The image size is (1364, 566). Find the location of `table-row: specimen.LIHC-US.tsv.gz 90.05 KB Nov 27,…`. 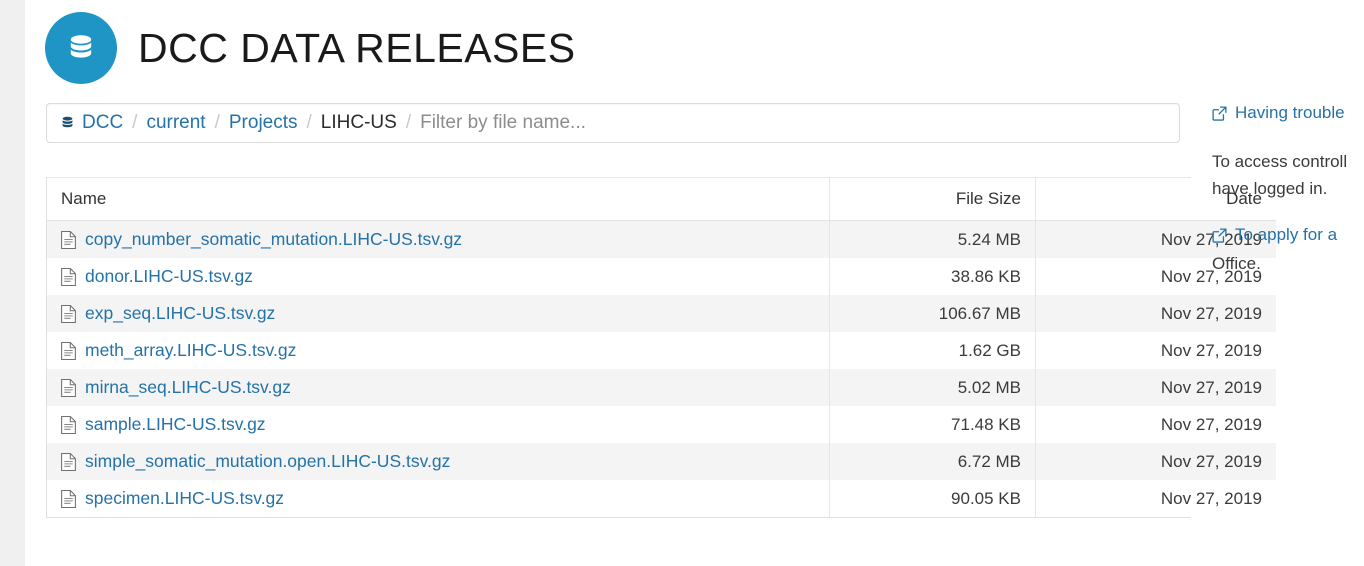

table-row: specimen.LIHC-US.tsv.gz 90.05 KB Nov 27,… is located at coordinates (661, 498).